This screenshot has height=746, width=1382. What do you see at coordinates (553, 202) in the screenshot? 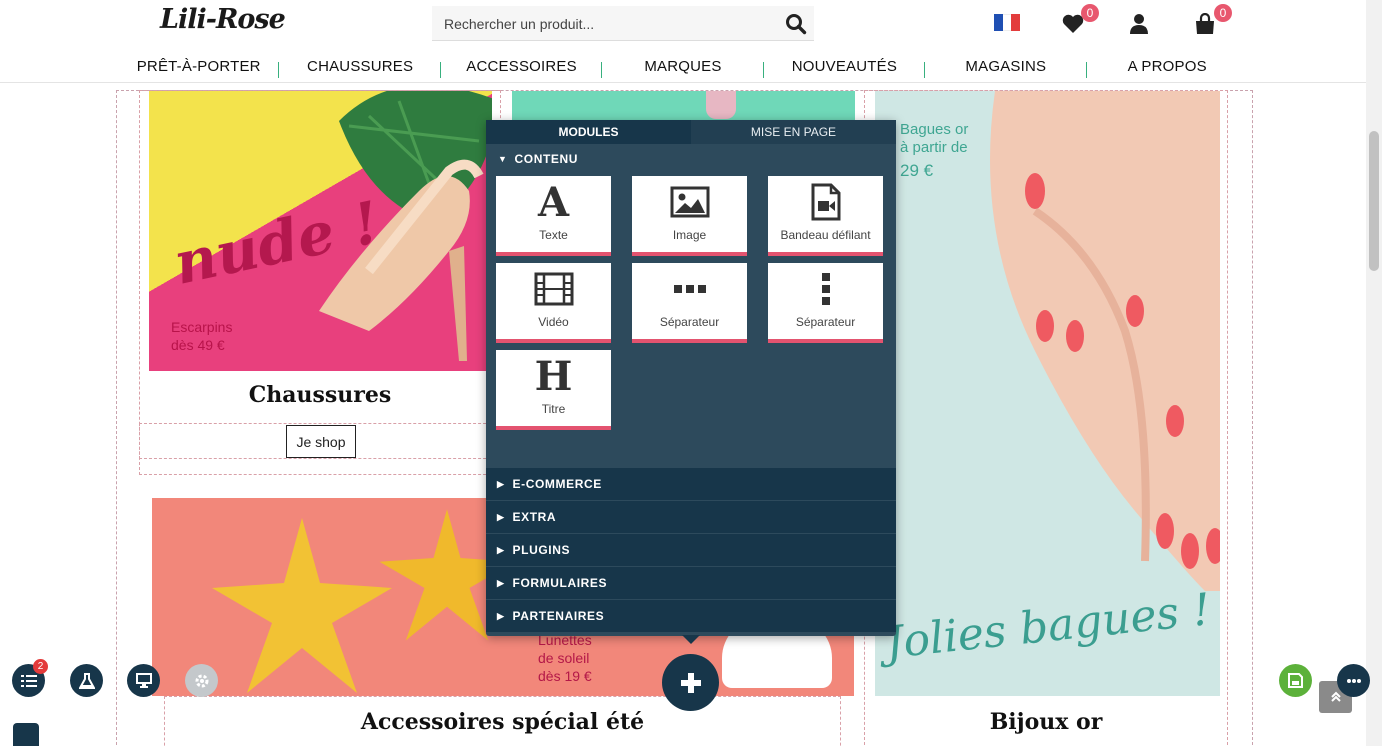
I see `text-a-icon: A` at bounding box center [553, 202].